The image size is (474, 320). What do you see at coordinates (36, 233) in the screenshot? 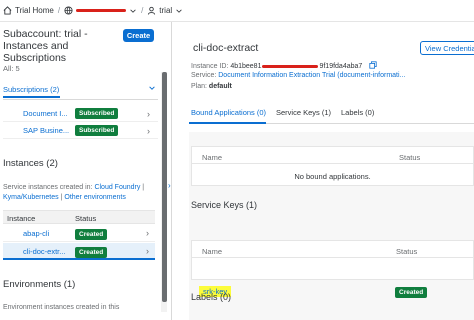
I see `instance-name: abap-cli` at bounding box center [36, 233].